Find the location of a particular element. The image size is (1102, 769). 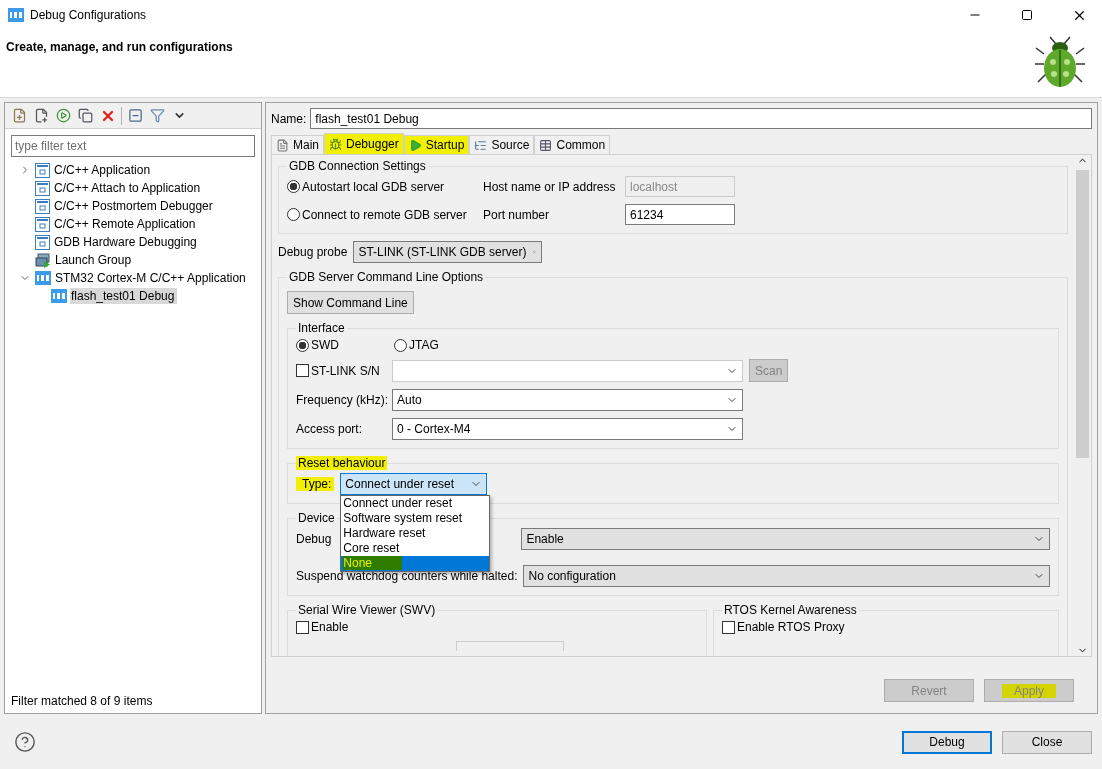

collapse-all-icon is located at coordinates (135, 115).